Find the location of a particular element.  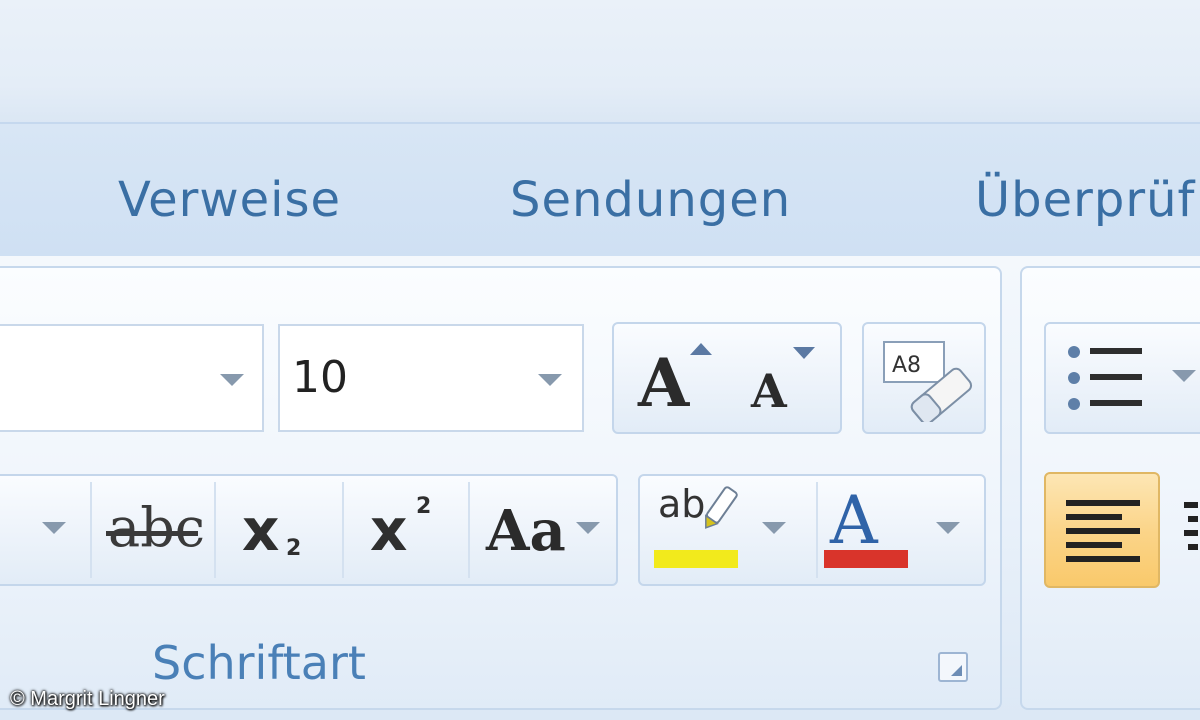

subscript-button: x 2 is located at coordinates (279, 530).